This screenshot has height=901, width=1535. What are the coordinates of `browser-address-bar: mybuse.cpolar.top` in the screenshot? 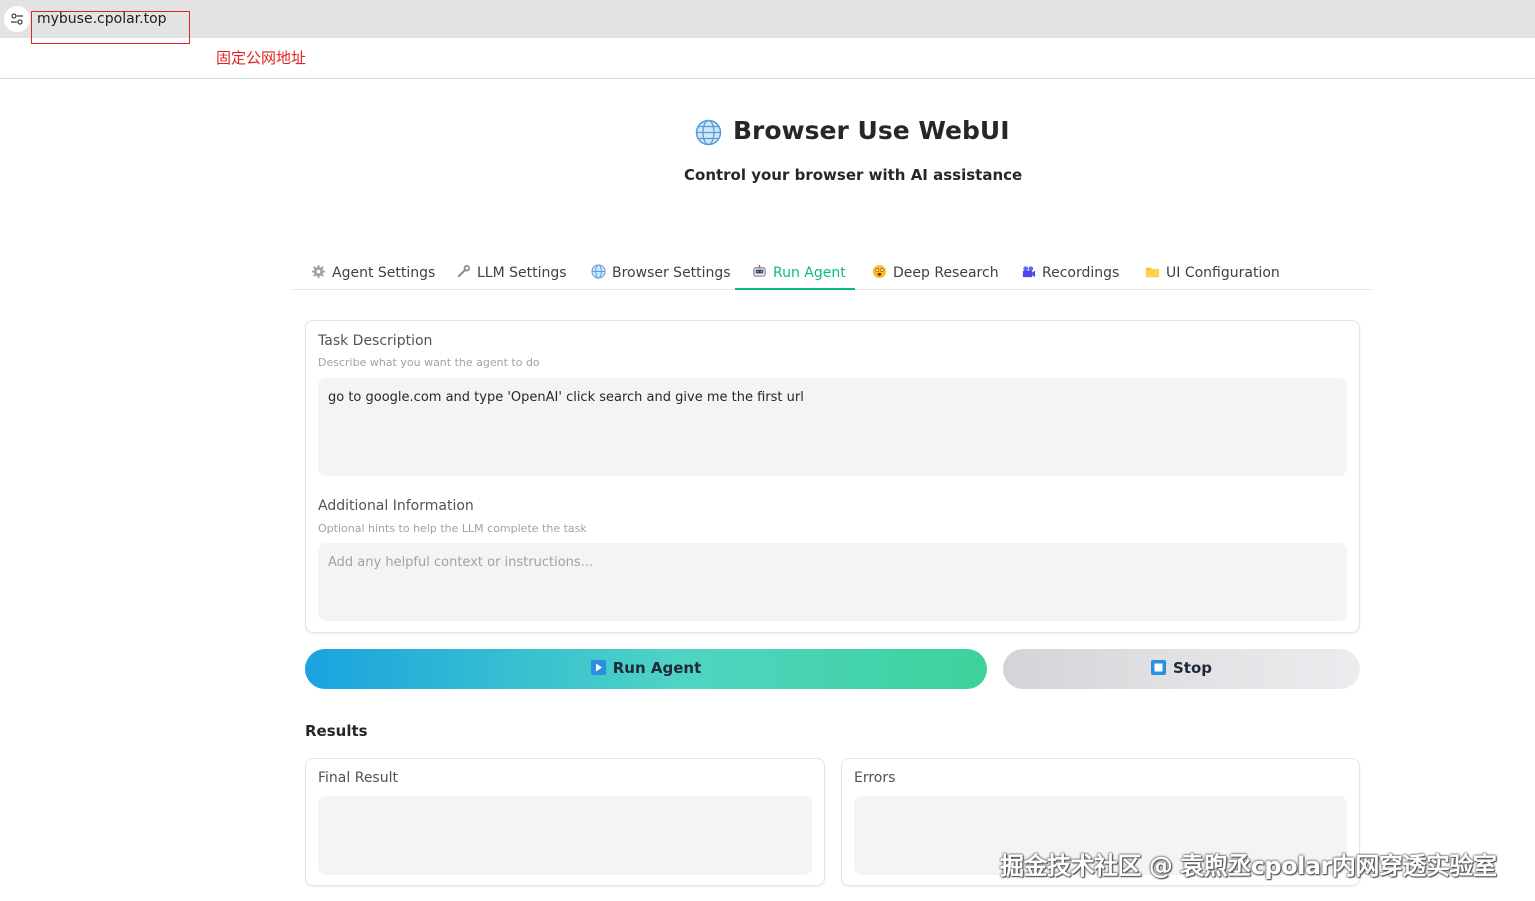 It's located at (767, 19).